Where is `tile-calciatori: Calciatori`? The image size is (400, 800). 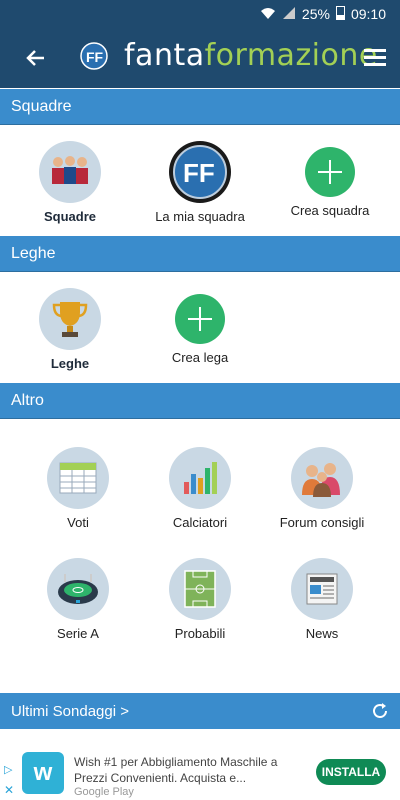 tile-calciatori: Calciatori is located at coordinates (200, 488).